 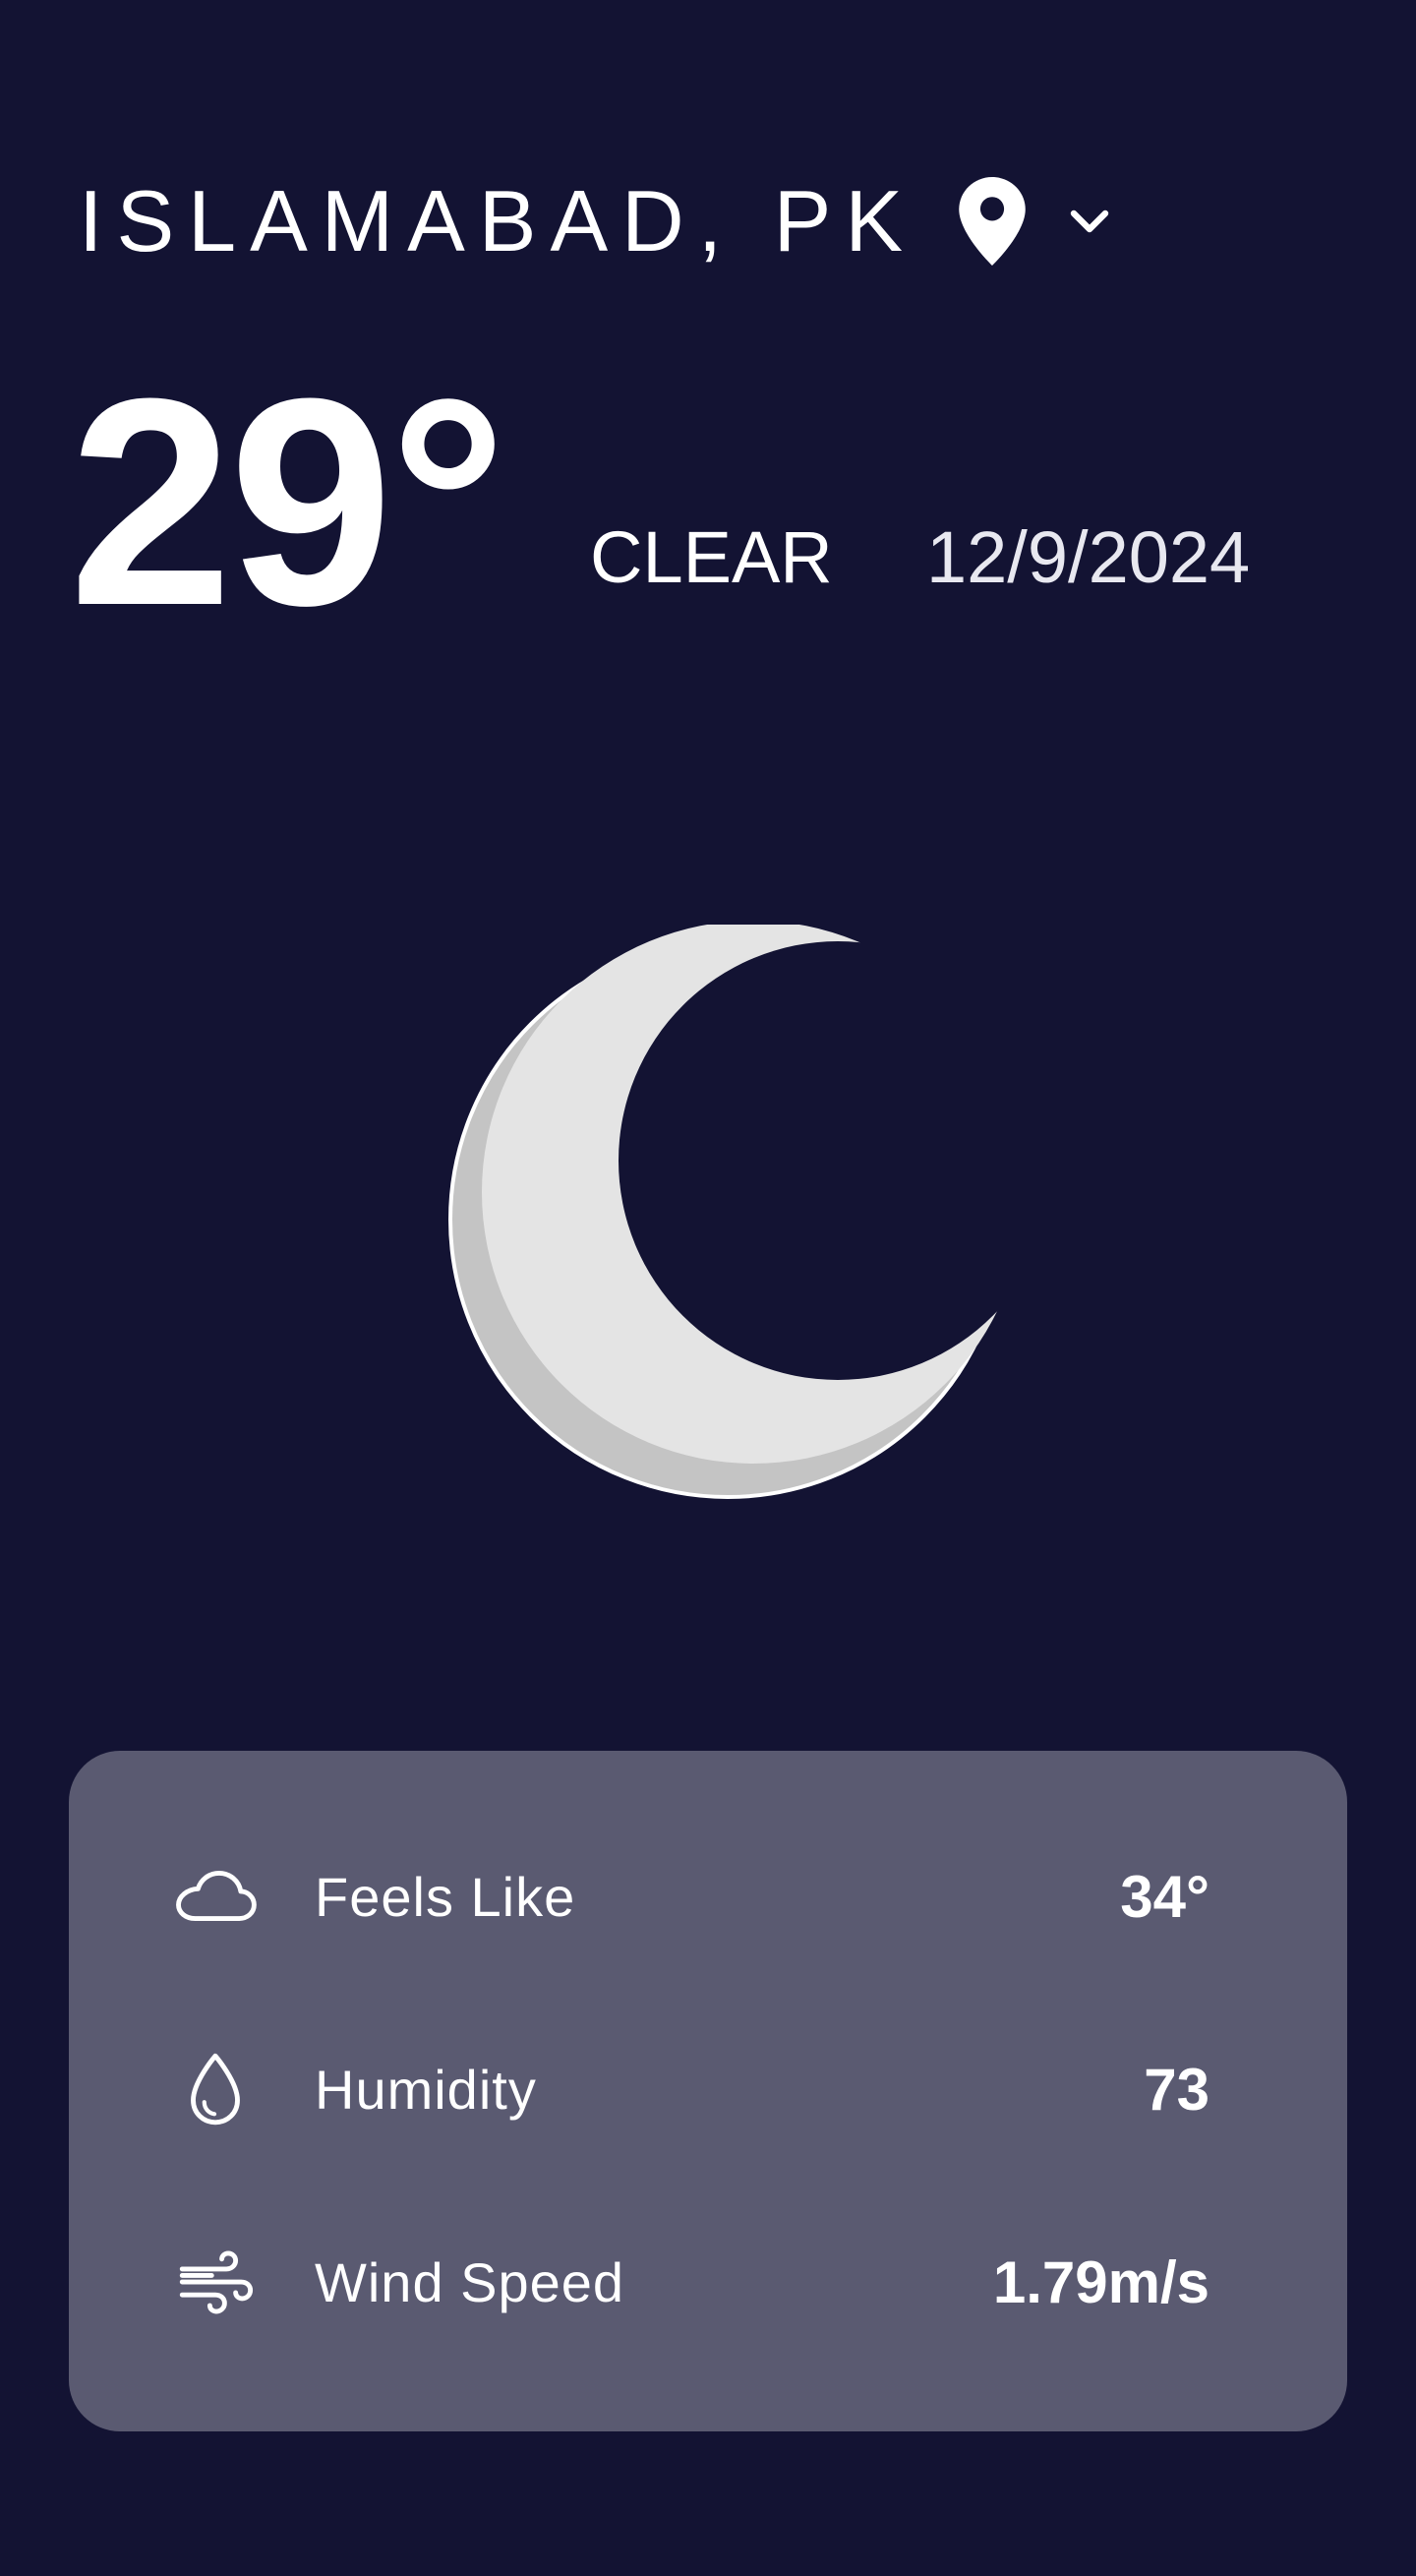 What do you see at coordinates (445, 1896) in the screenshot?
I see `feels-like-label: Feels Like` at bounding box center [445, 1896].